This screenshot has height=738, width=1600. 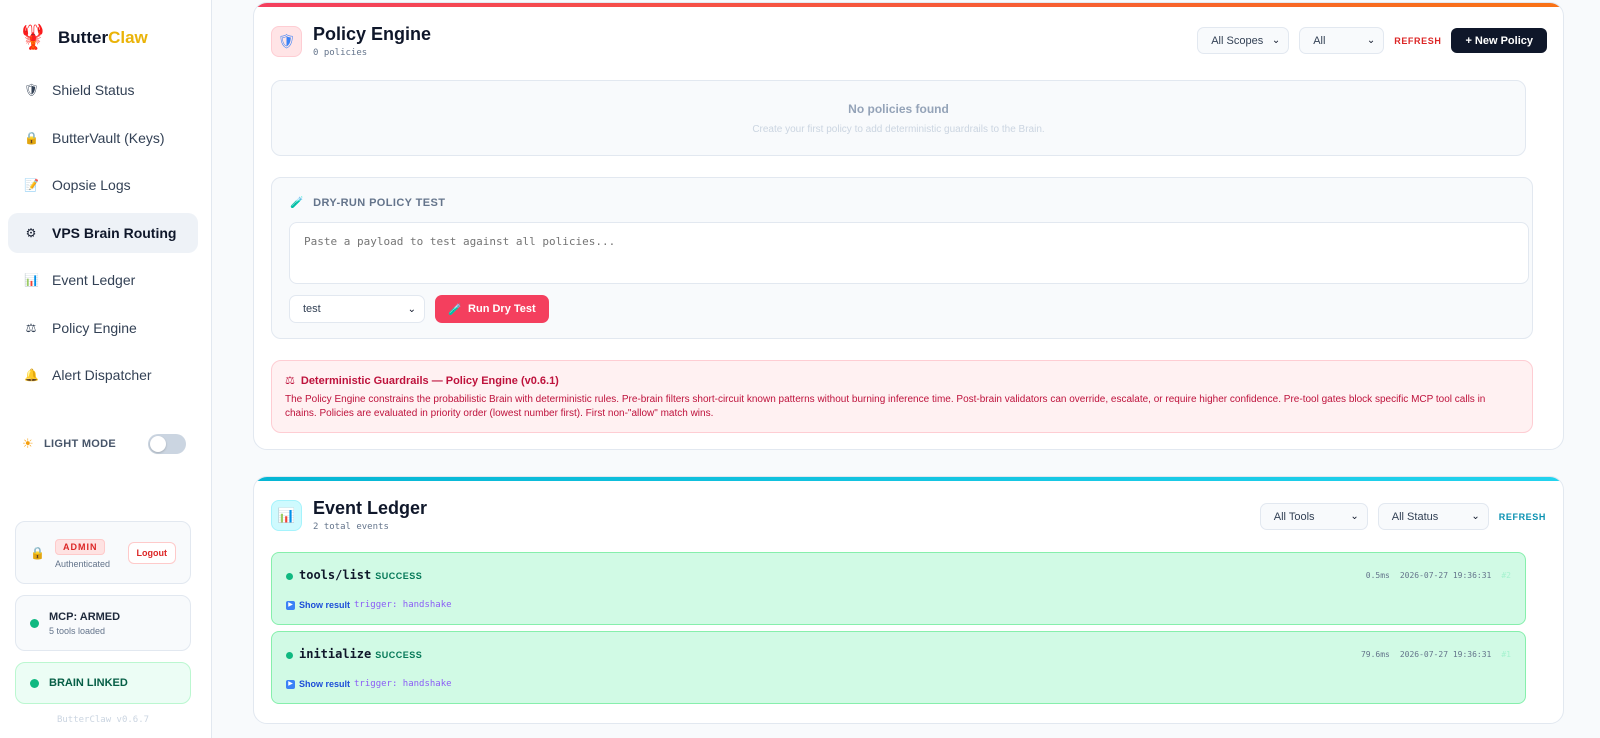 What do you see at coordinates (1313, 516) in the screenshot?
I see `tools-select: All Tools ⌄` at bounding box center [1313, 516].